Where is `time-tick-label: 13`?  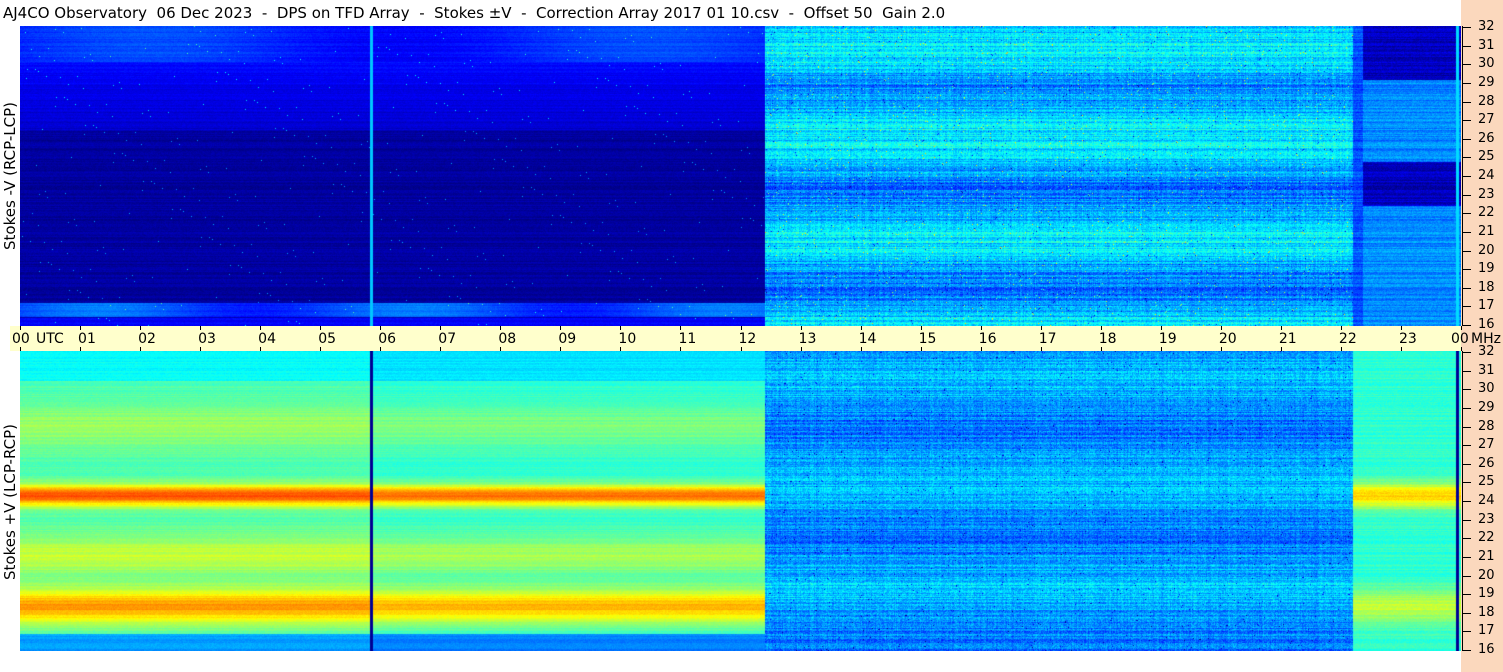
time-tick-label: 13 is located at coordinates (807, 339).